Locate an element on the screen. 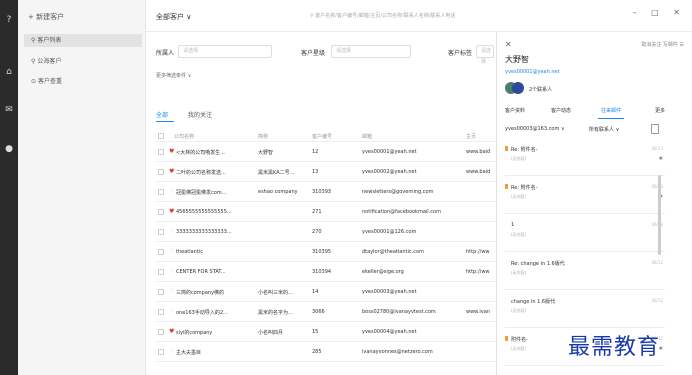  menu-icon: ☰ is located at coordinates (682, 45).